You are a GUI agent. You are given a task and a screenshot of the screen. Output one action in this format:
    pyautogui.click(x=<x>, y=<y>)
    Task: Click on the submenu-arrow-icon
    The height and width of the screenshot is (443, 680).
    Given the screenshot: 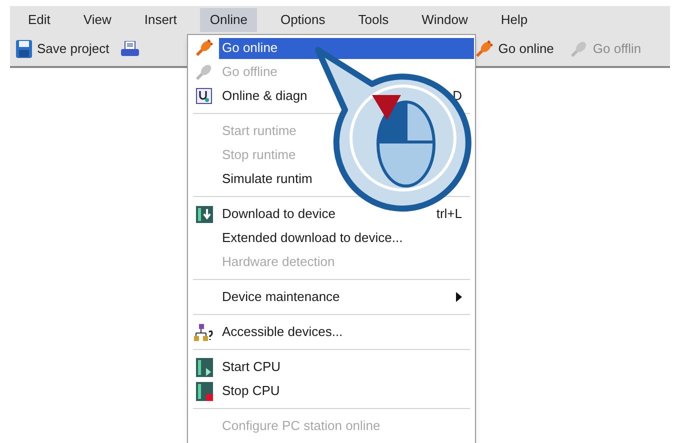 What is the action you would take?
    pyautogui.click(x=459, y=297)
    